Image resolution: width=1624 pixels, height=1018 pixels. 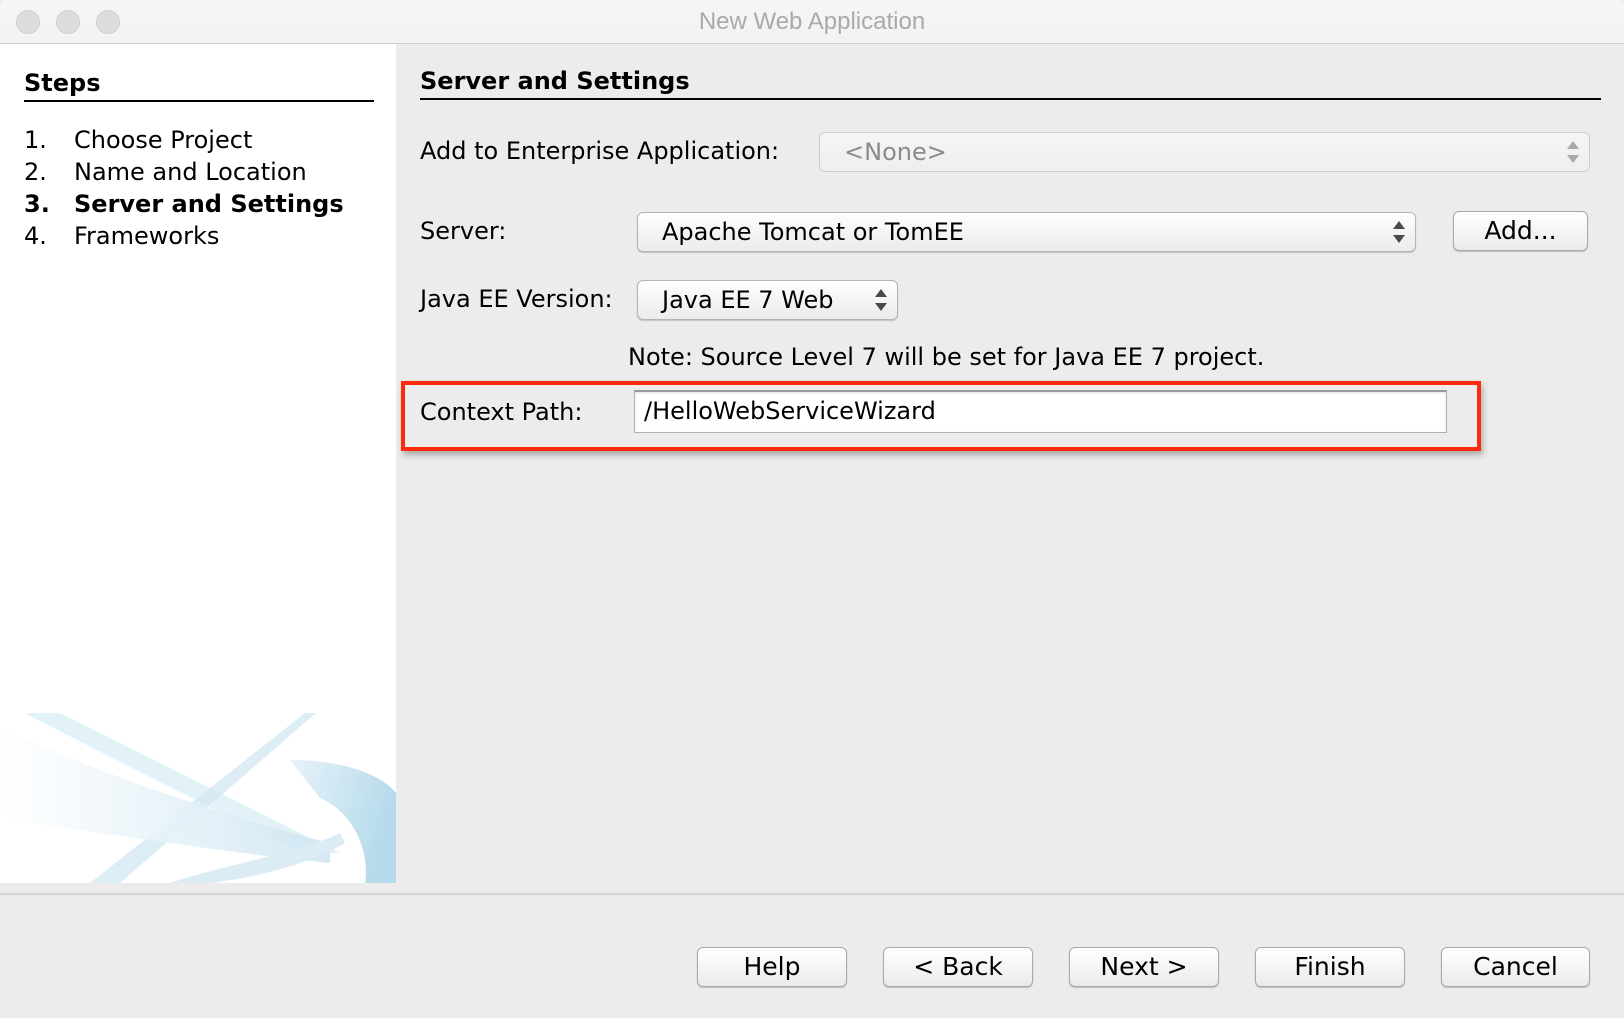 I want to click on window-title: New Web Application, so click(x=812, y=21).